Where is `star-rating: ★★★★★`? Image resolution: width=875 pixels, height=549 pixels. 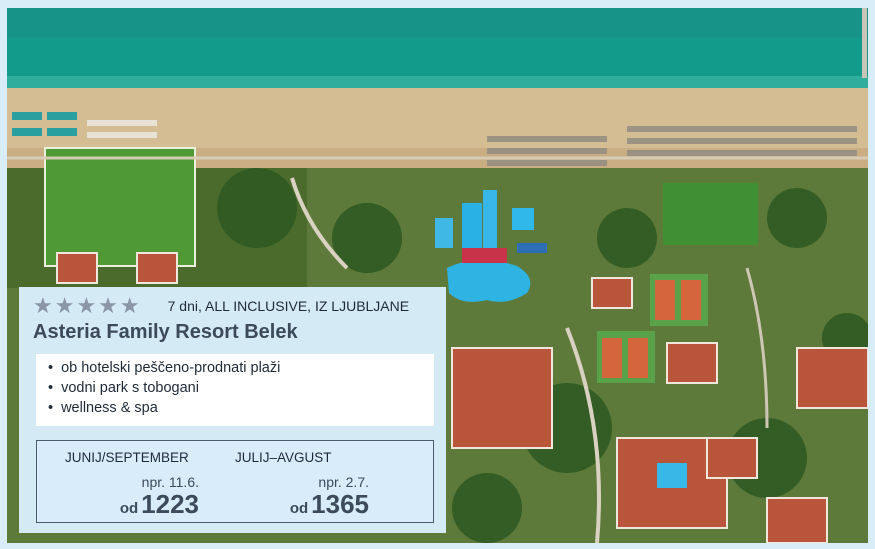
star-rating: ★★★★★ is located at coordinates (87, 306).